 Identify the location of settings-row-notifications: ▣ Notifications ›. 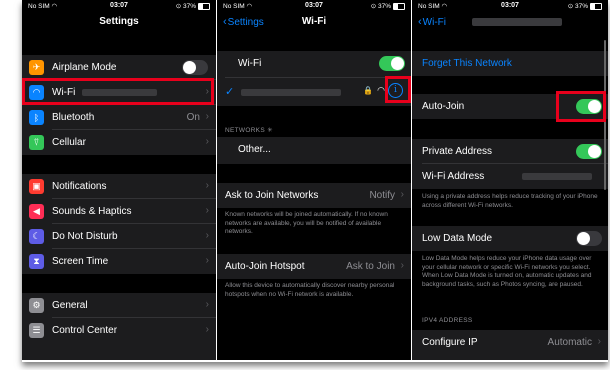
(119, 186).